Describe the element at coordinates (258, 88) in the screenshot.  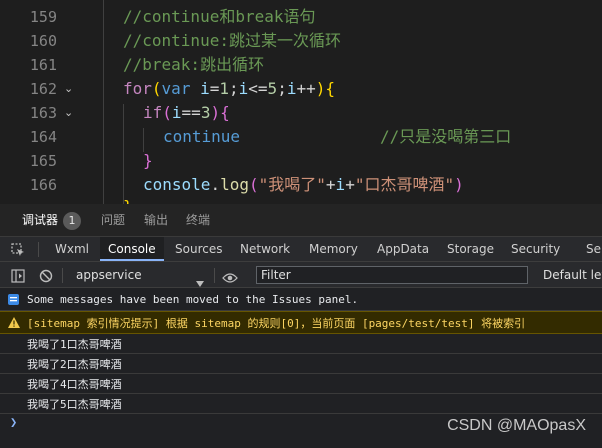
I see `operator: <=` at that location.